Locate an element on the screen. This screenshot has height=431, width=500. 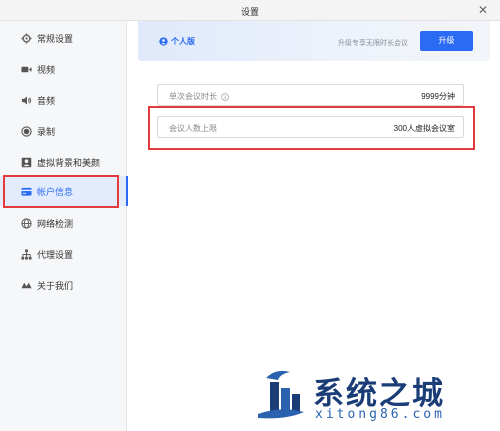
plan-badge: 个人版 is located at coordinates (177, 41).